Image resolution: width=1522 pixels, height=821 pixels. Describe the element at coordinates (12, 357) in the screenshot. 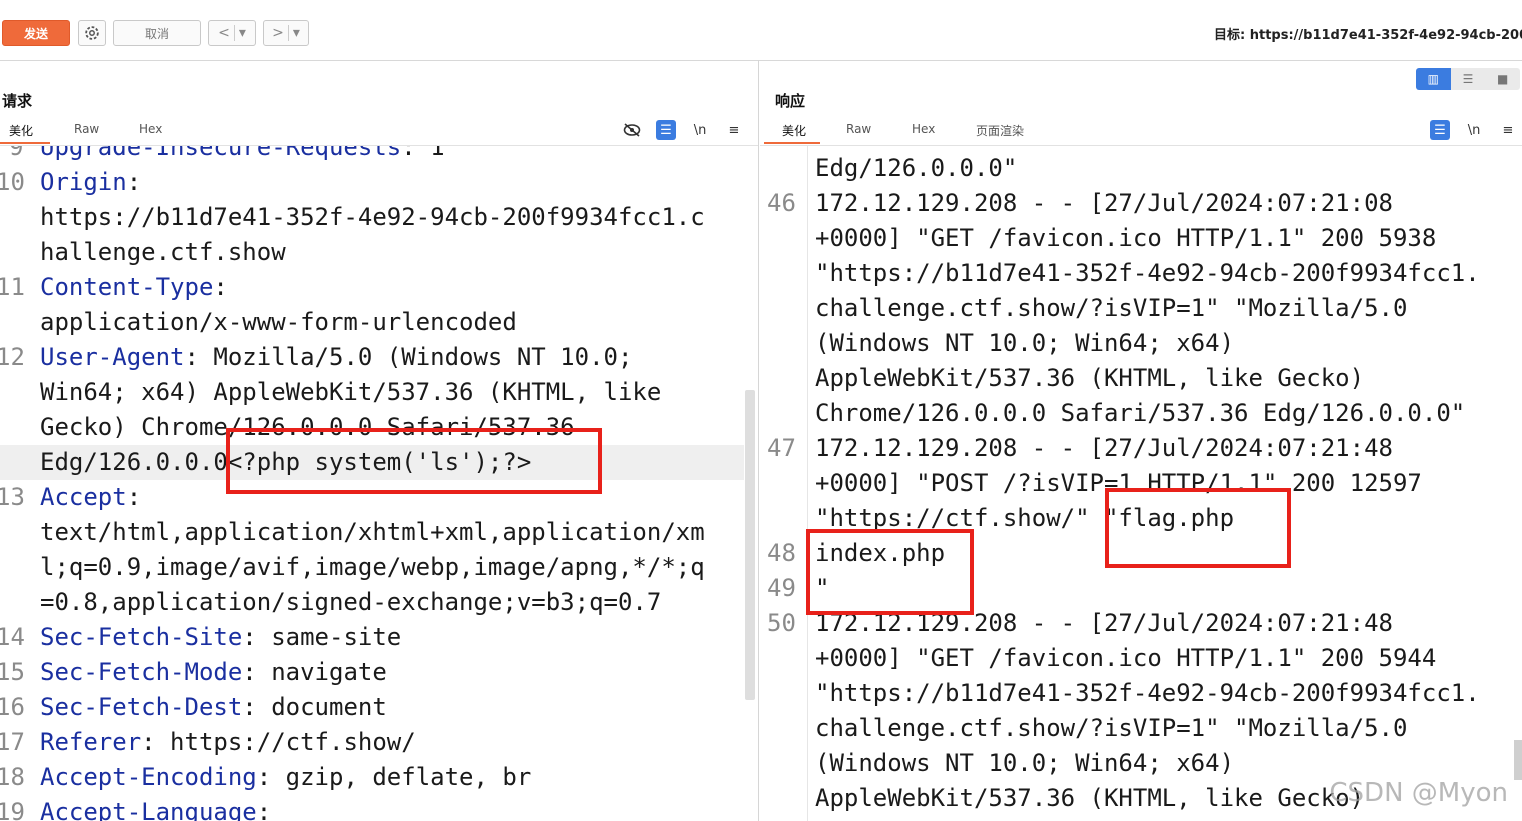

I see `line-number: 12` at that location.